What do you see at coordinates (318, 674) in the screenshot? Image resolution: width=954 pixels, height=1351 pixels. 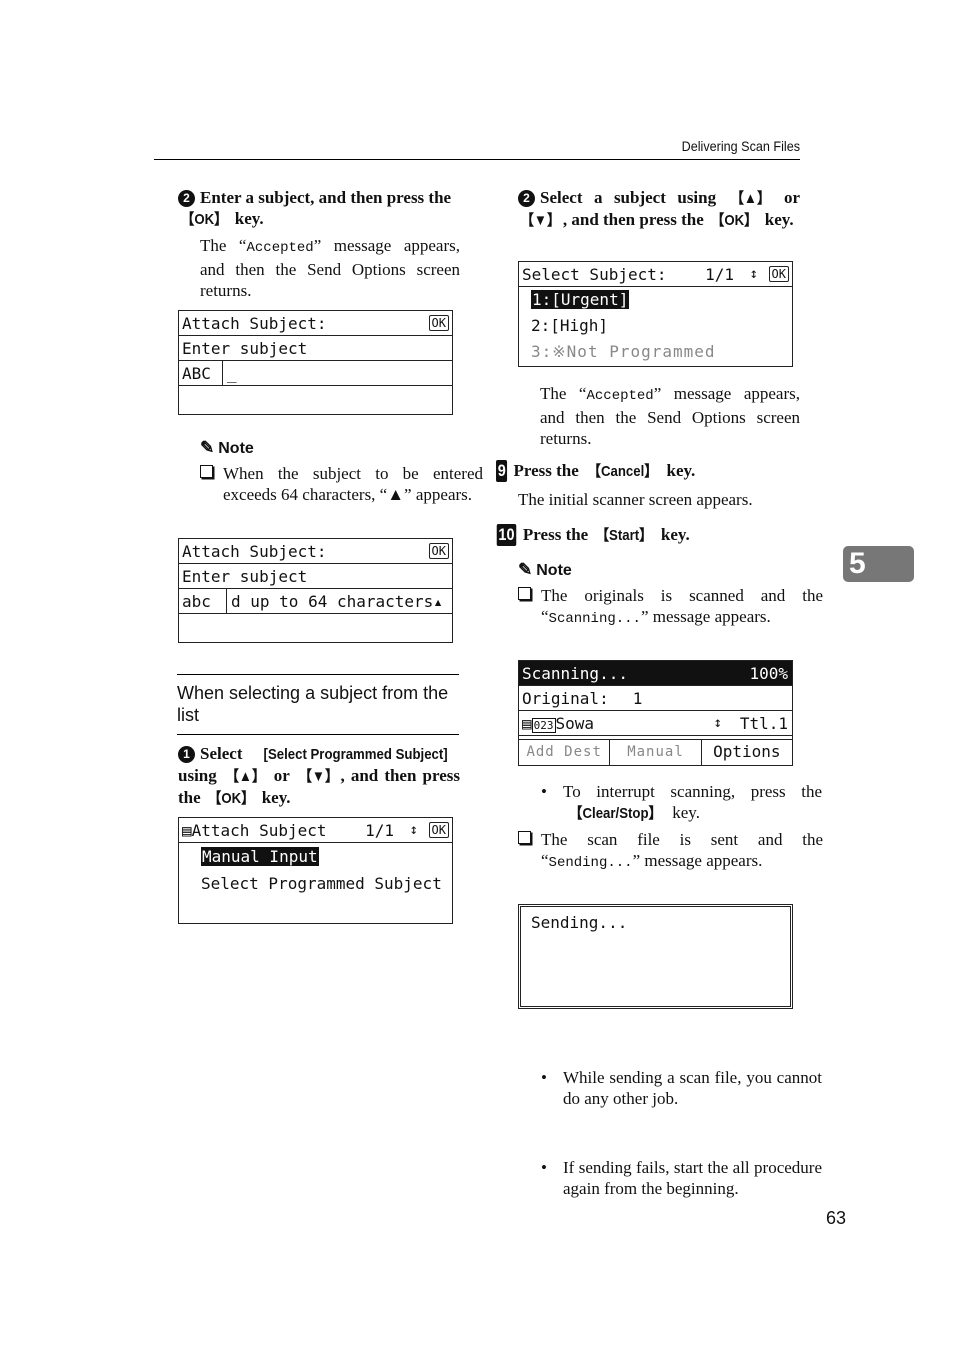 I see `section-rule-top` at bounding box center [318, 674].